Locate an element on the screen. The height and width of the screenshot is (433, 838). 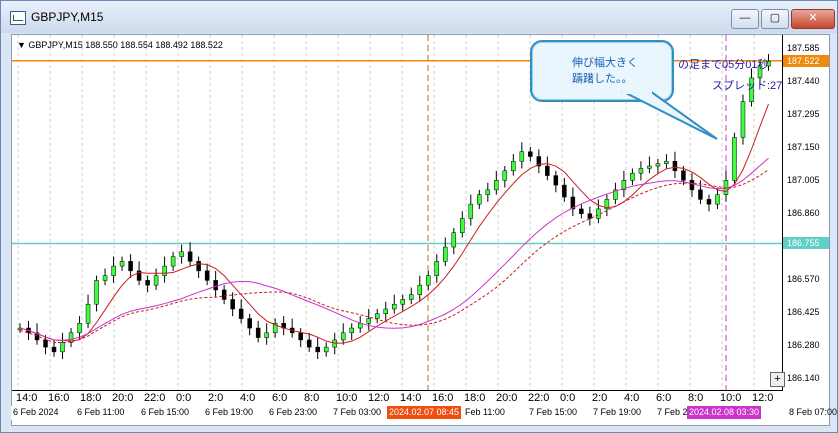
date-label: 6 Feb 15:00 is located at coordinates (165, 412).